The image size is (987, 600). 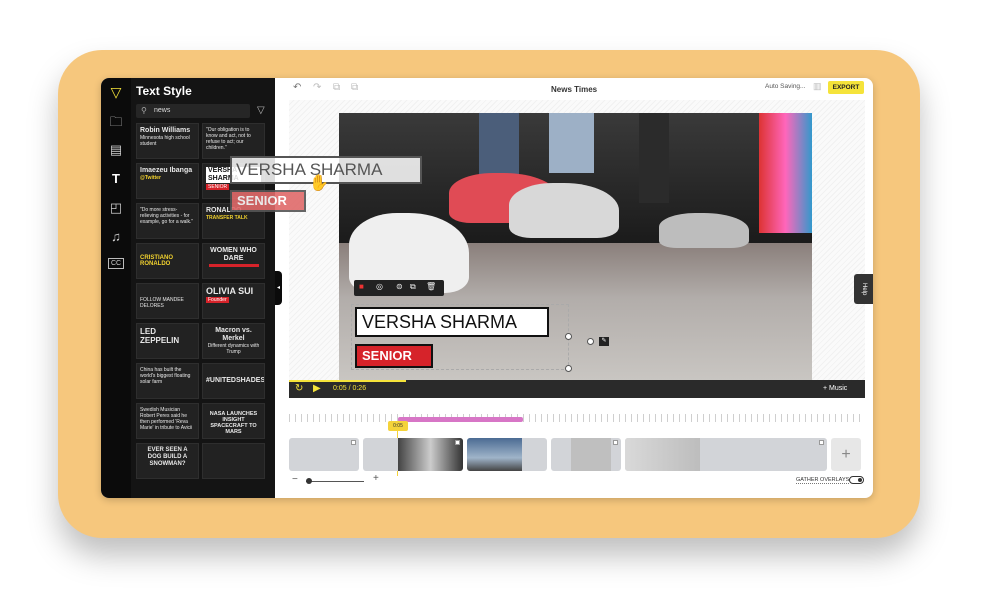 What do you see at coordinates (162, 110) in the screenshot?
I see `search-value: news` at bounding box center [162, 110].